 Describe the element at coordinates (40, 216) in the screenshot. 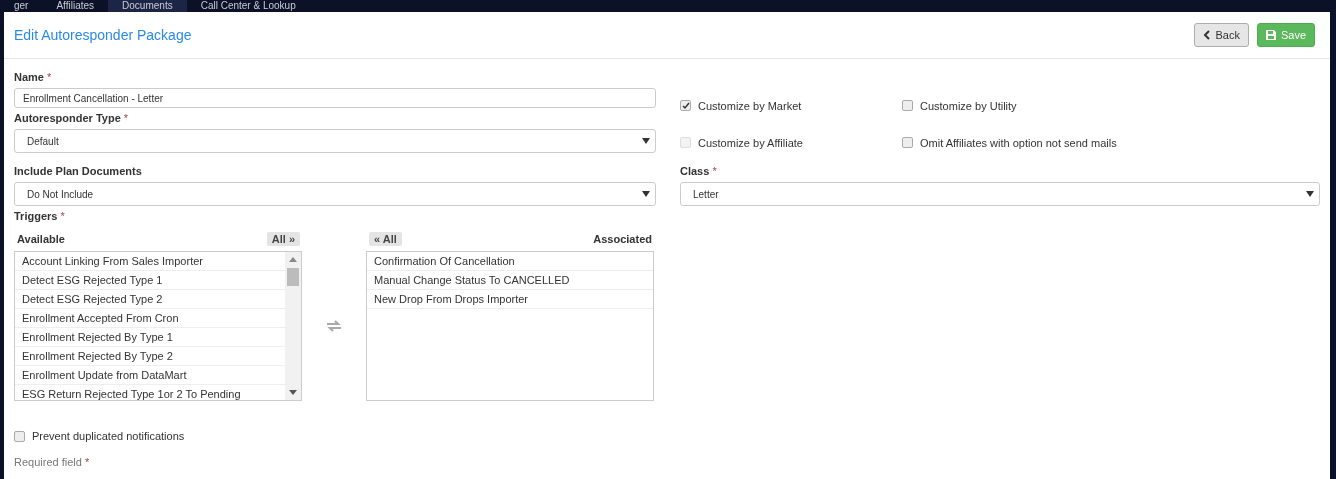

I see `field-label: Triggers *` at that location.